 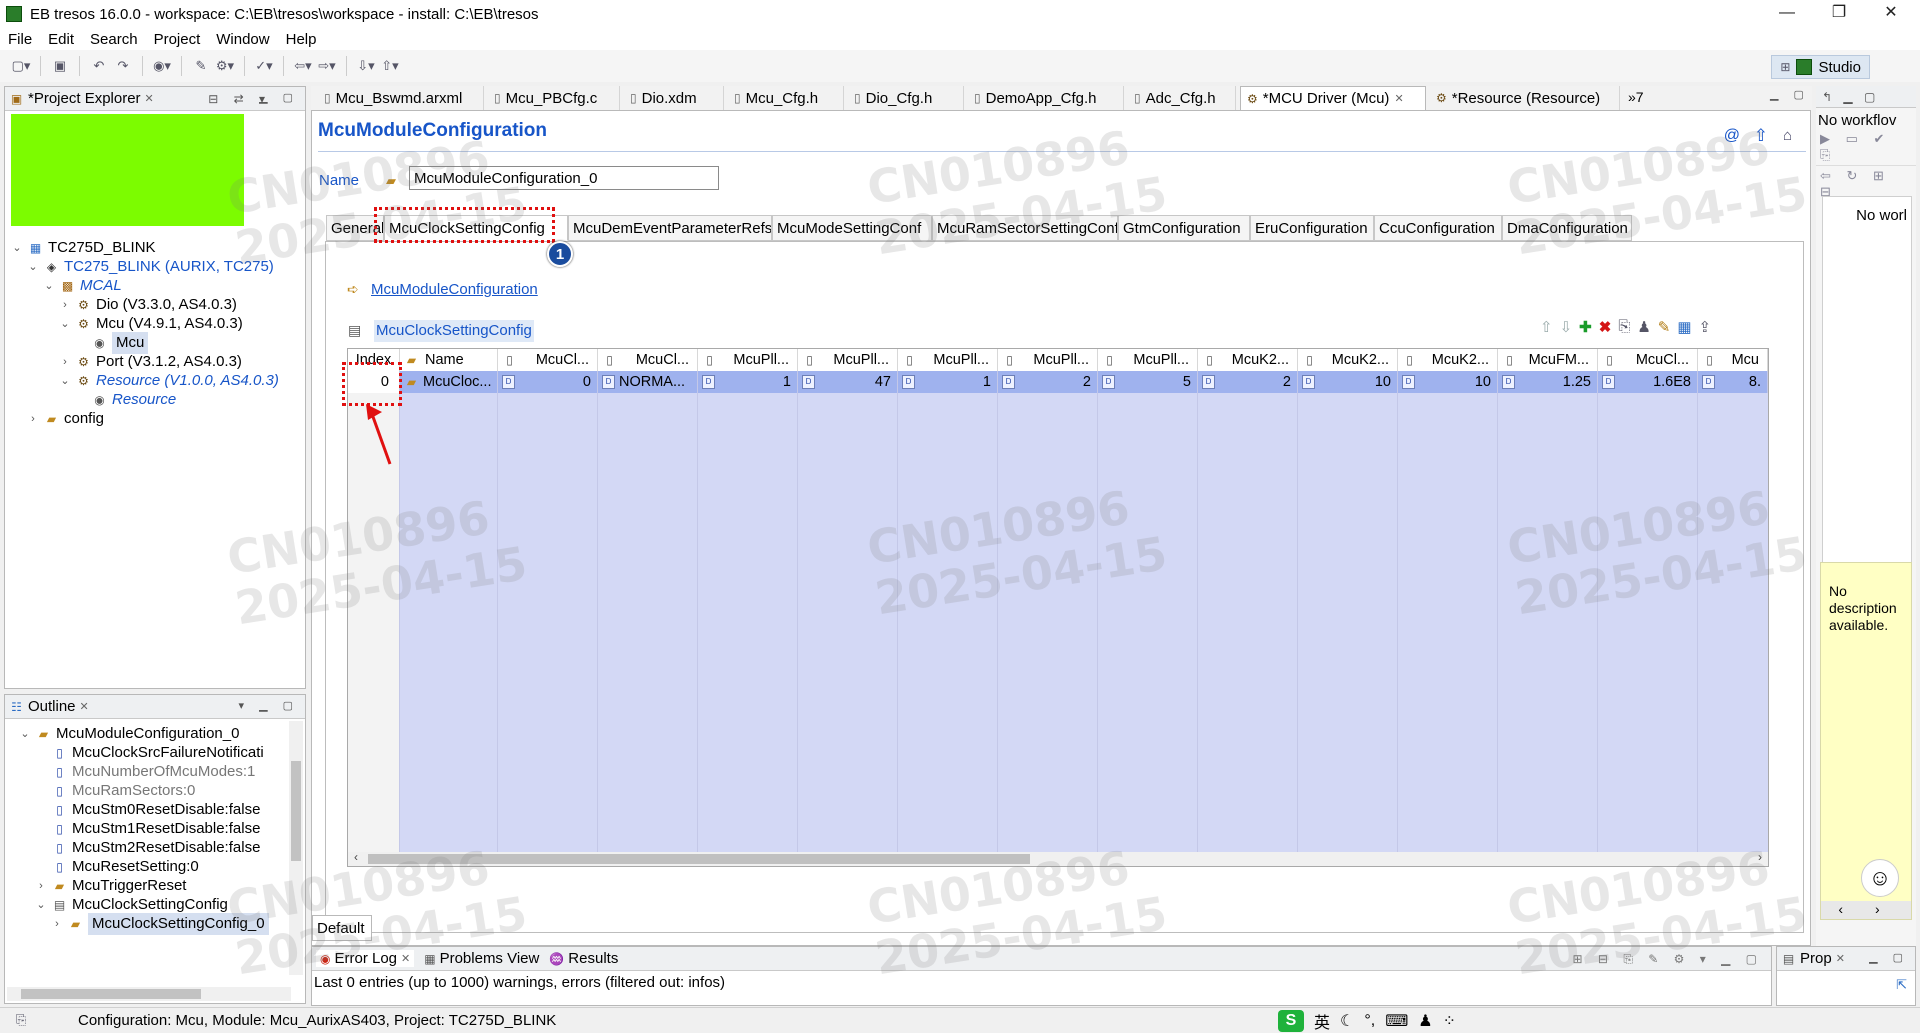 What do you see at coordinates (160, 924) in the screenshot?
I see `tree-item: › ▰ McuClockSettingConfig_0` at bounding box center [160, 924].